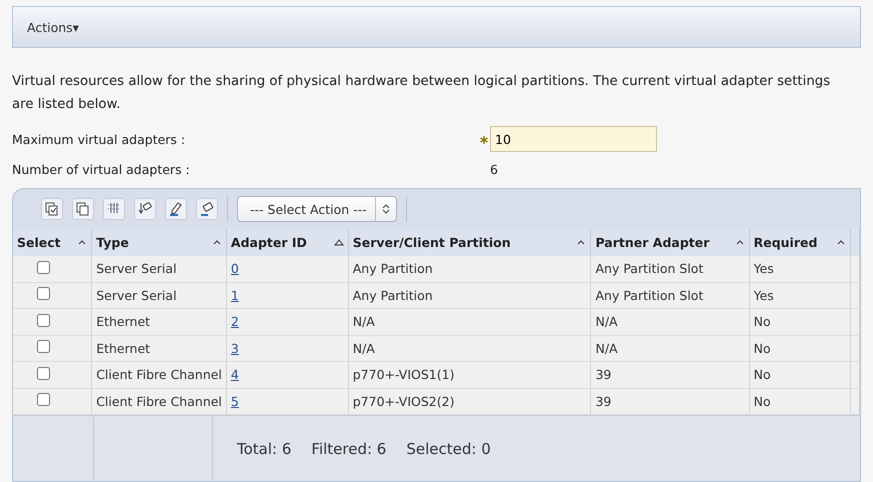 The width and height of the screenshot is (873, 482). What do you see at coordinates (99, 139) in the screenshot?
I see `field-label: Maximum virtual adapters :` at bounding box center [99, 139].